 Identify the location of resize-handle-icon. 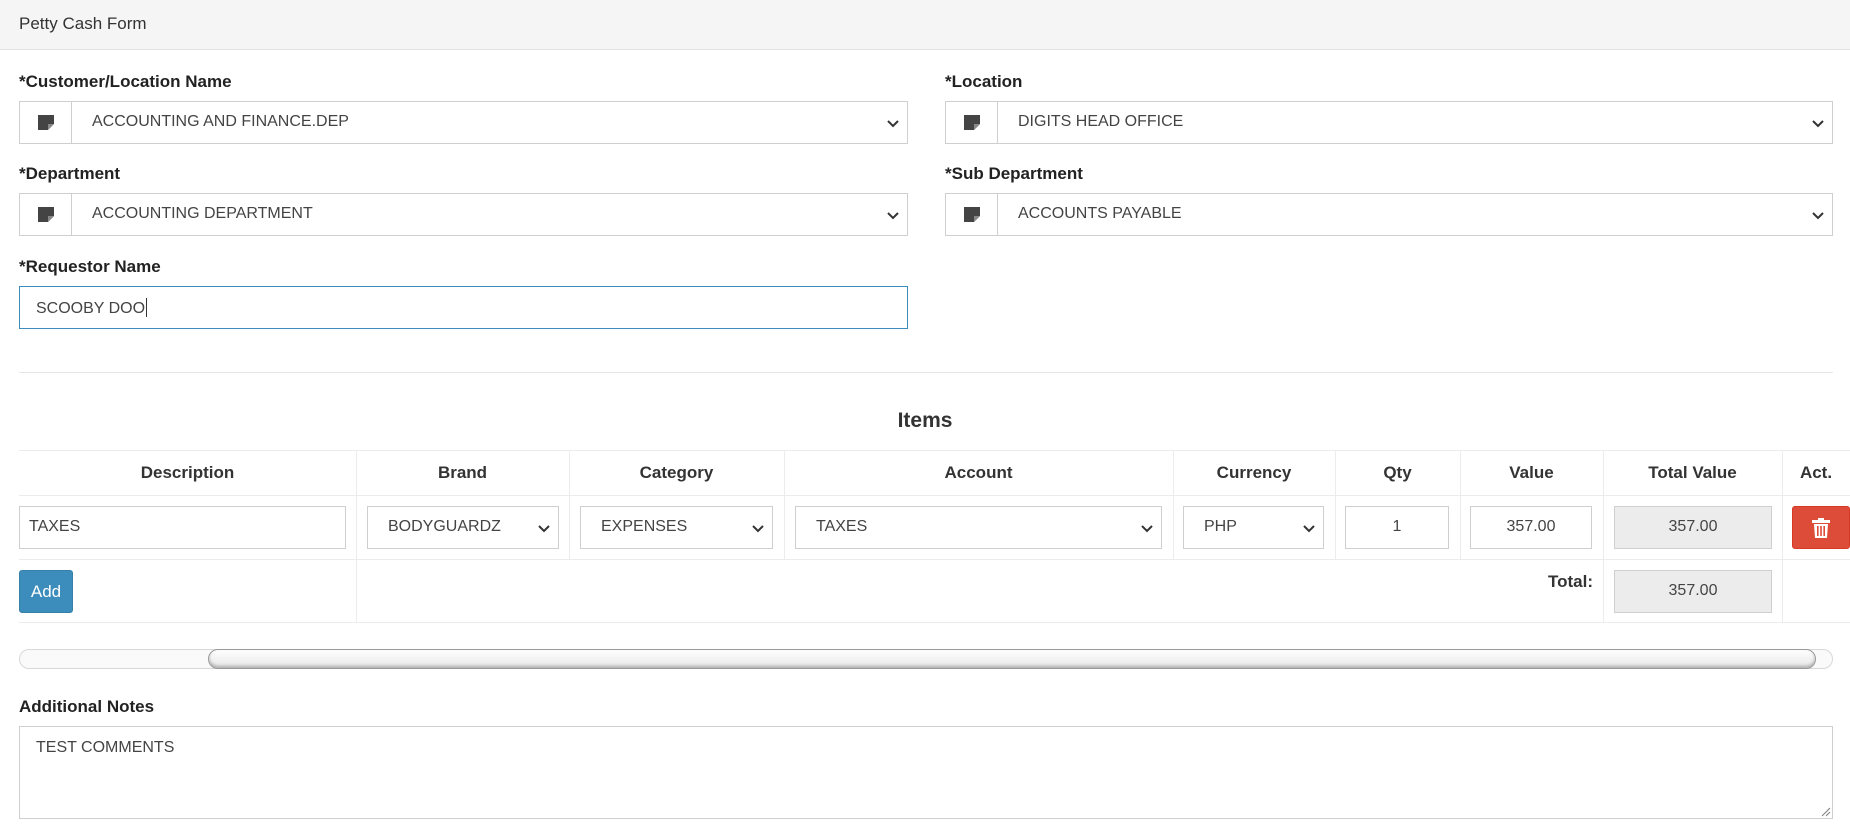
(1825, 811).